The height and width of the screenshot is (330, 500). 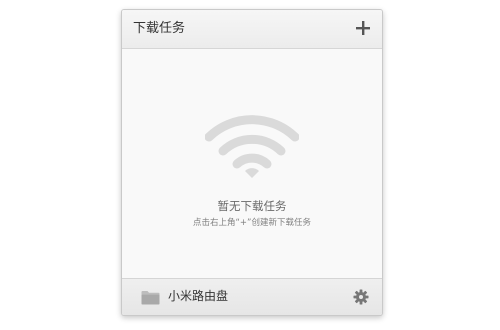 I want to click on plus-icon, so click(x=363, y=28).